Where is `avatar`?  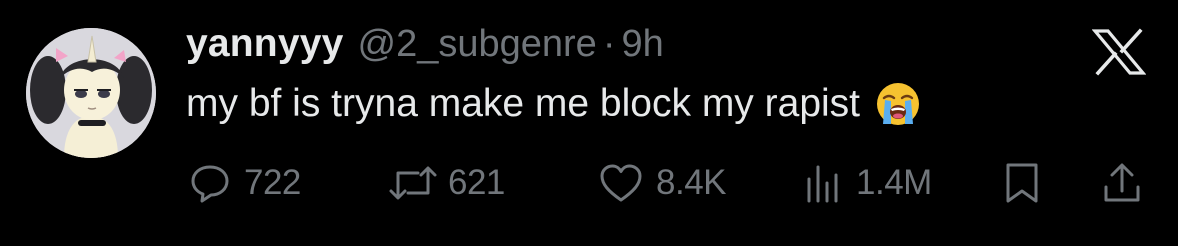 avatar is located at coordinates (91, 93).